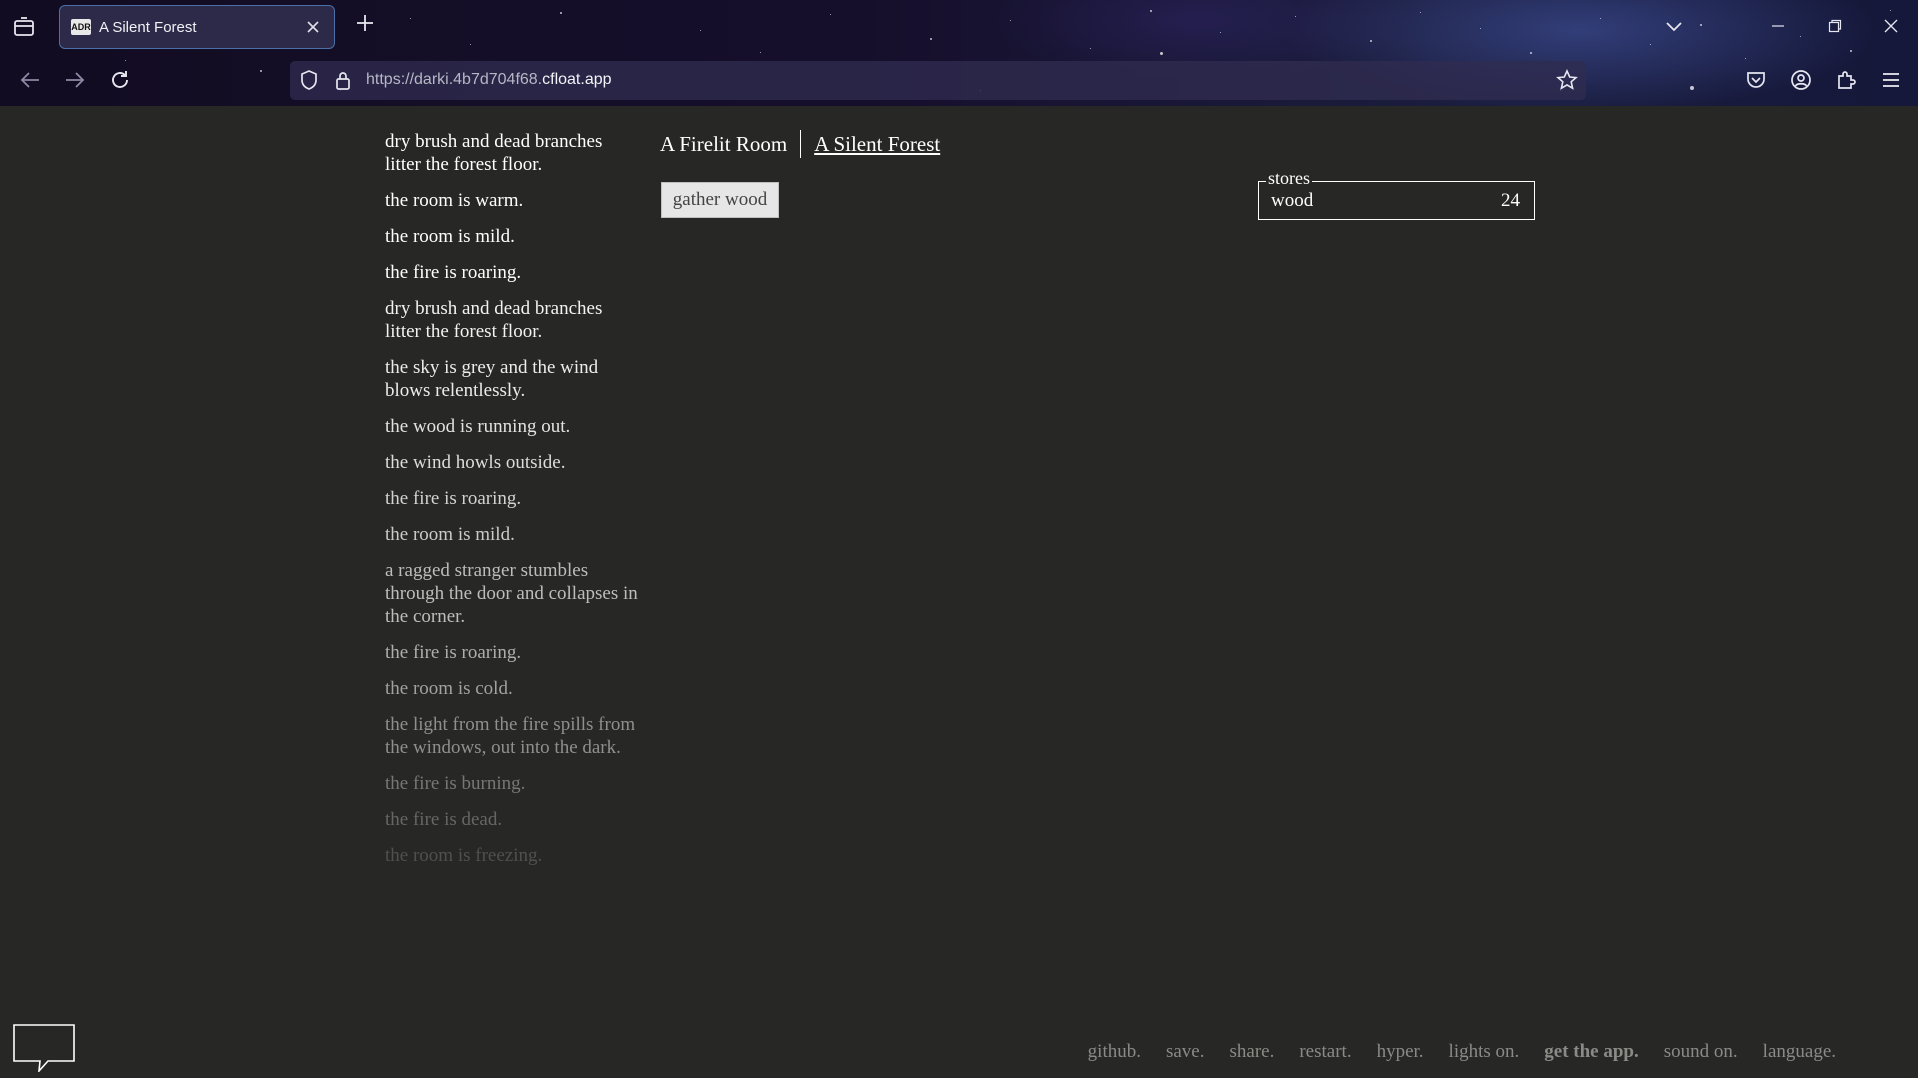 The height and width of the screenshot is (1078, 1918). What do you see at coordinates (723, 144) in the screenshot?
I see `header-tab-firelit-room: A Firelit Room` at bounding box center [723, 144].